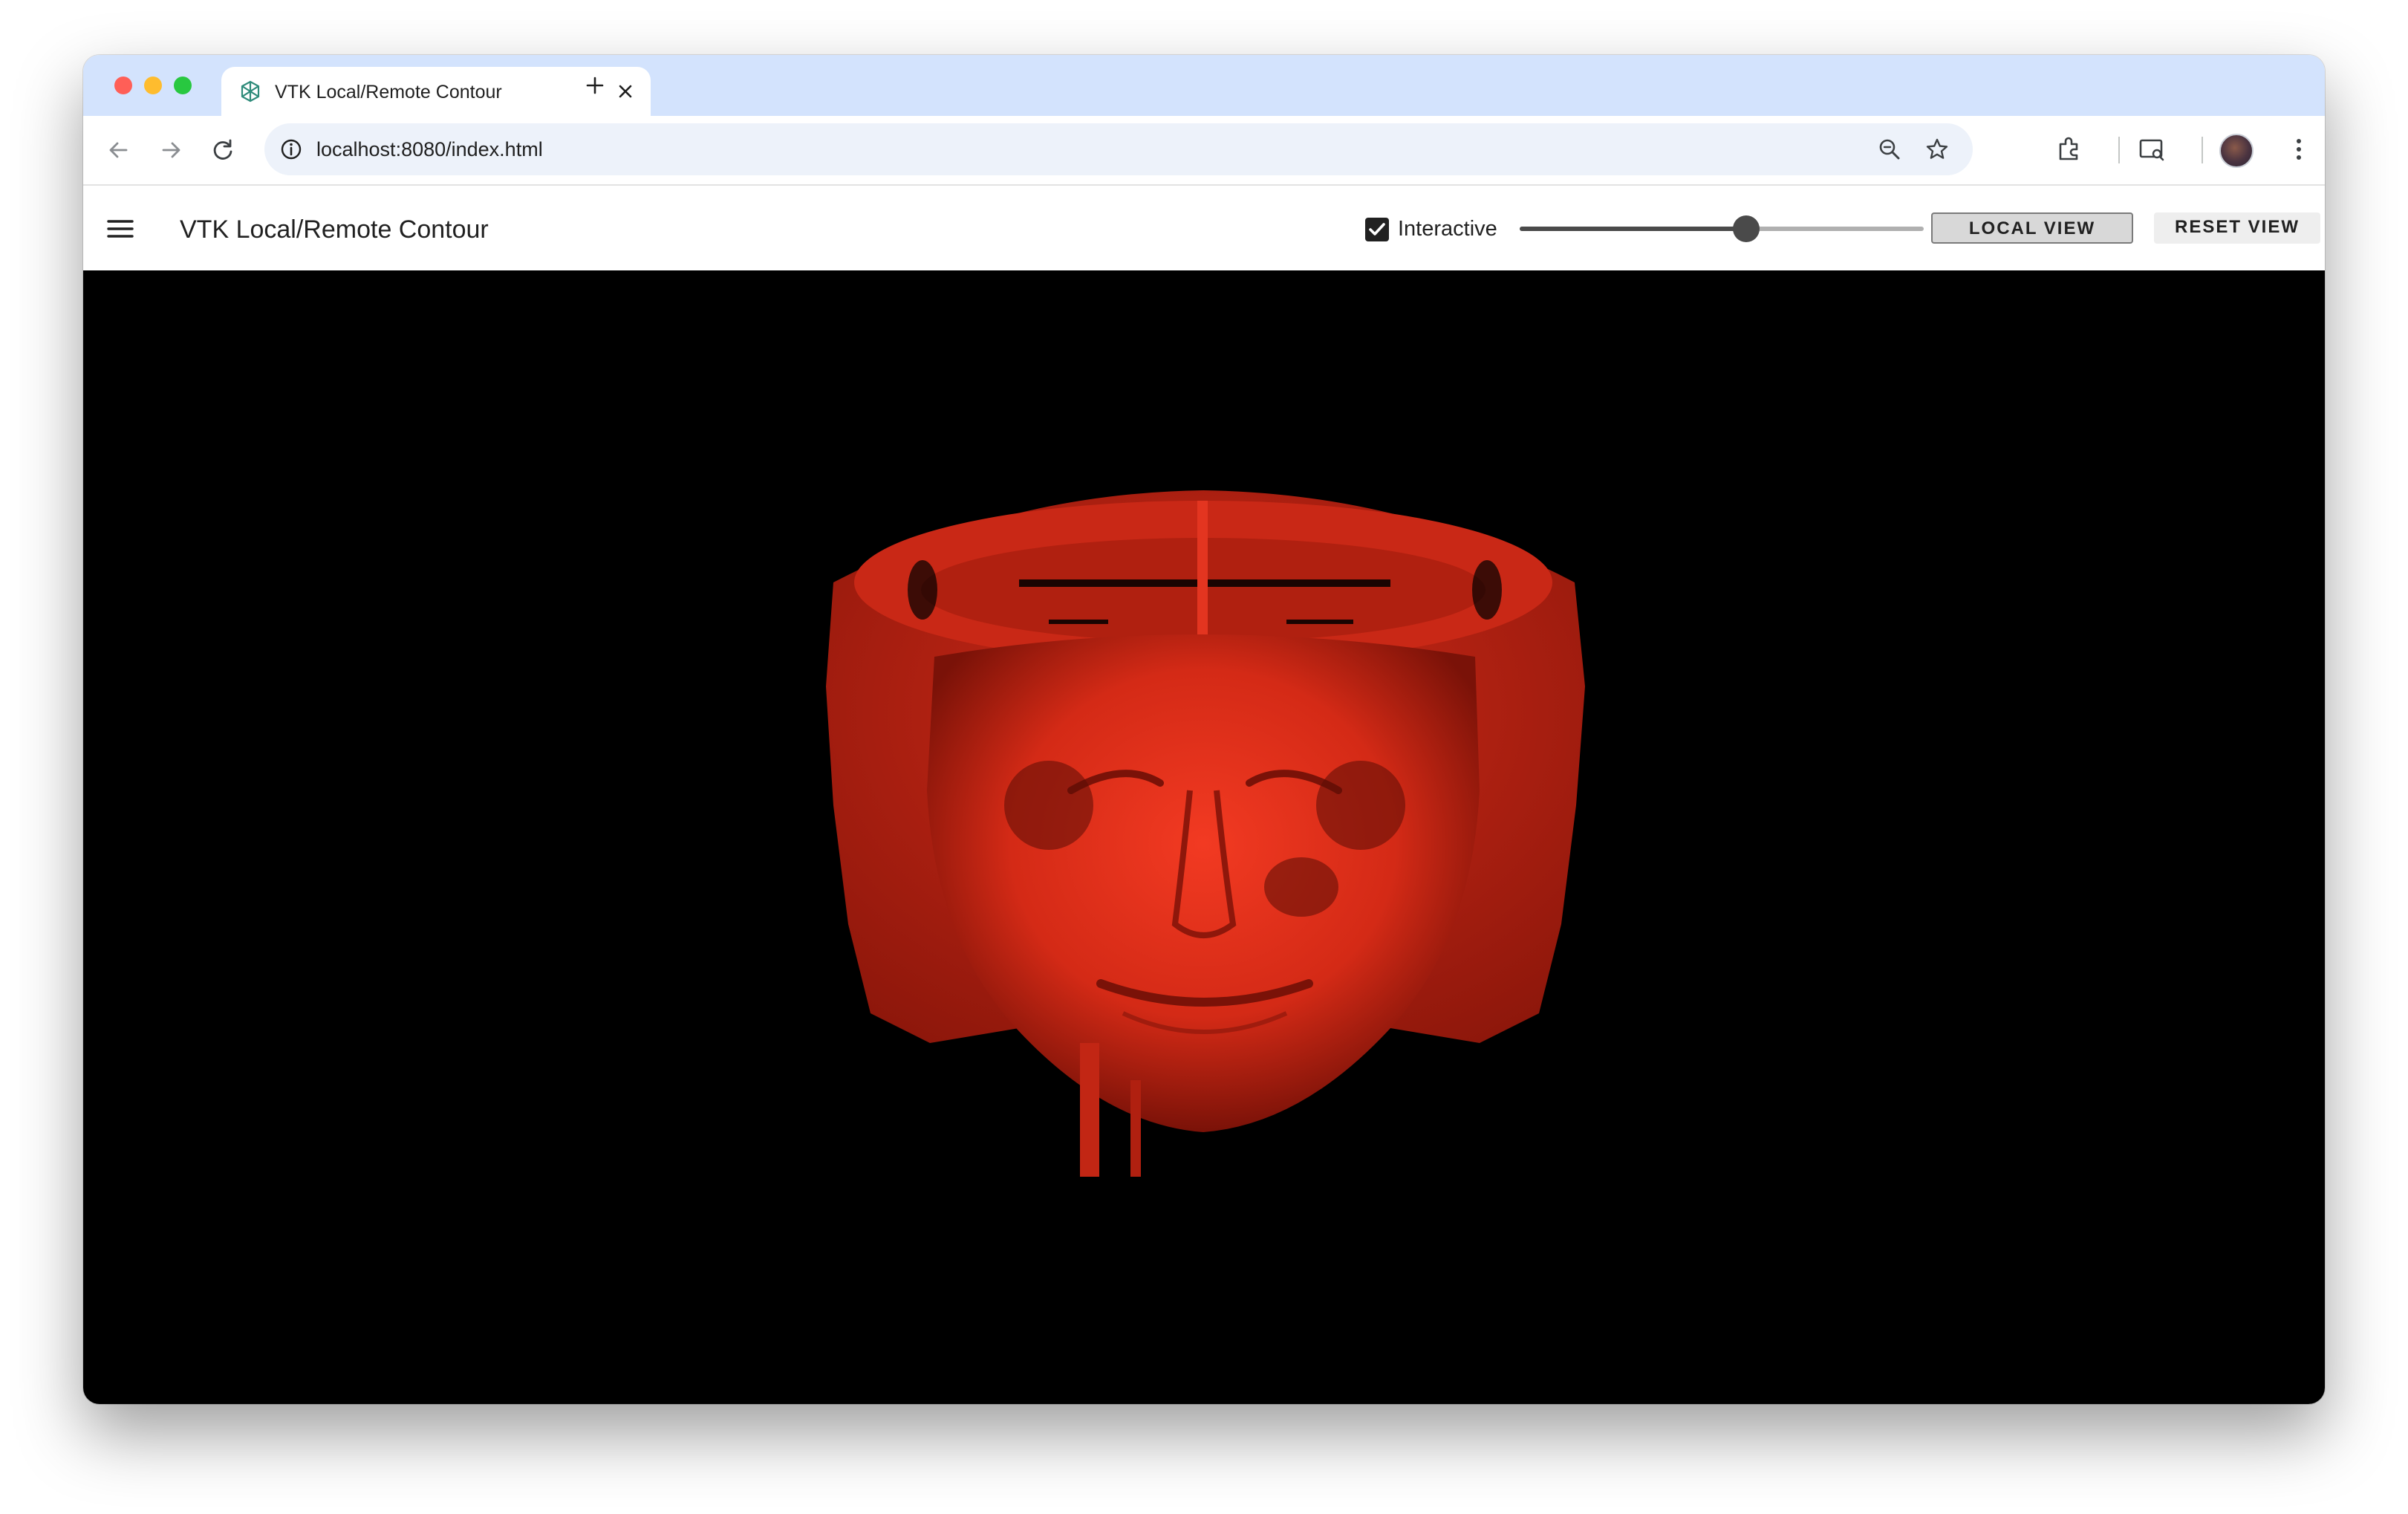 The height and width of the screenshot is (1514, 2408). I want to click on slider-thumb, so click(1746, 228).